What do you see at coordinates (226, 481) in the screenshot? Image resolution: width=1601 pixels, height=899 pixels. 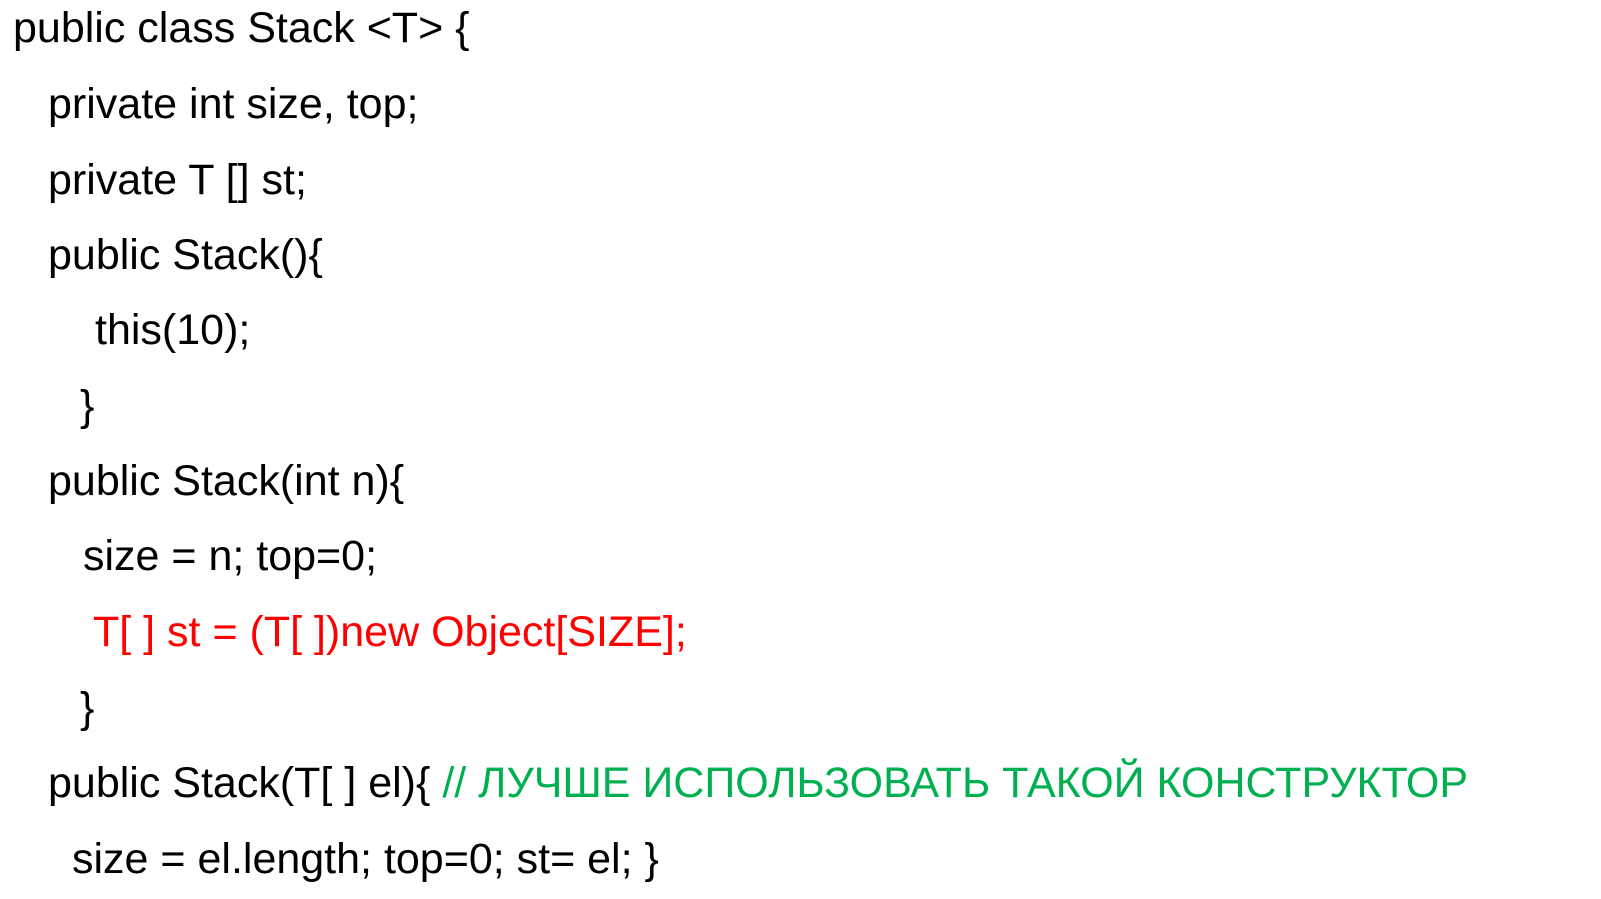 I see `code-line-int-constructor: public Stack(int n){` at bounding box center [226, 481].